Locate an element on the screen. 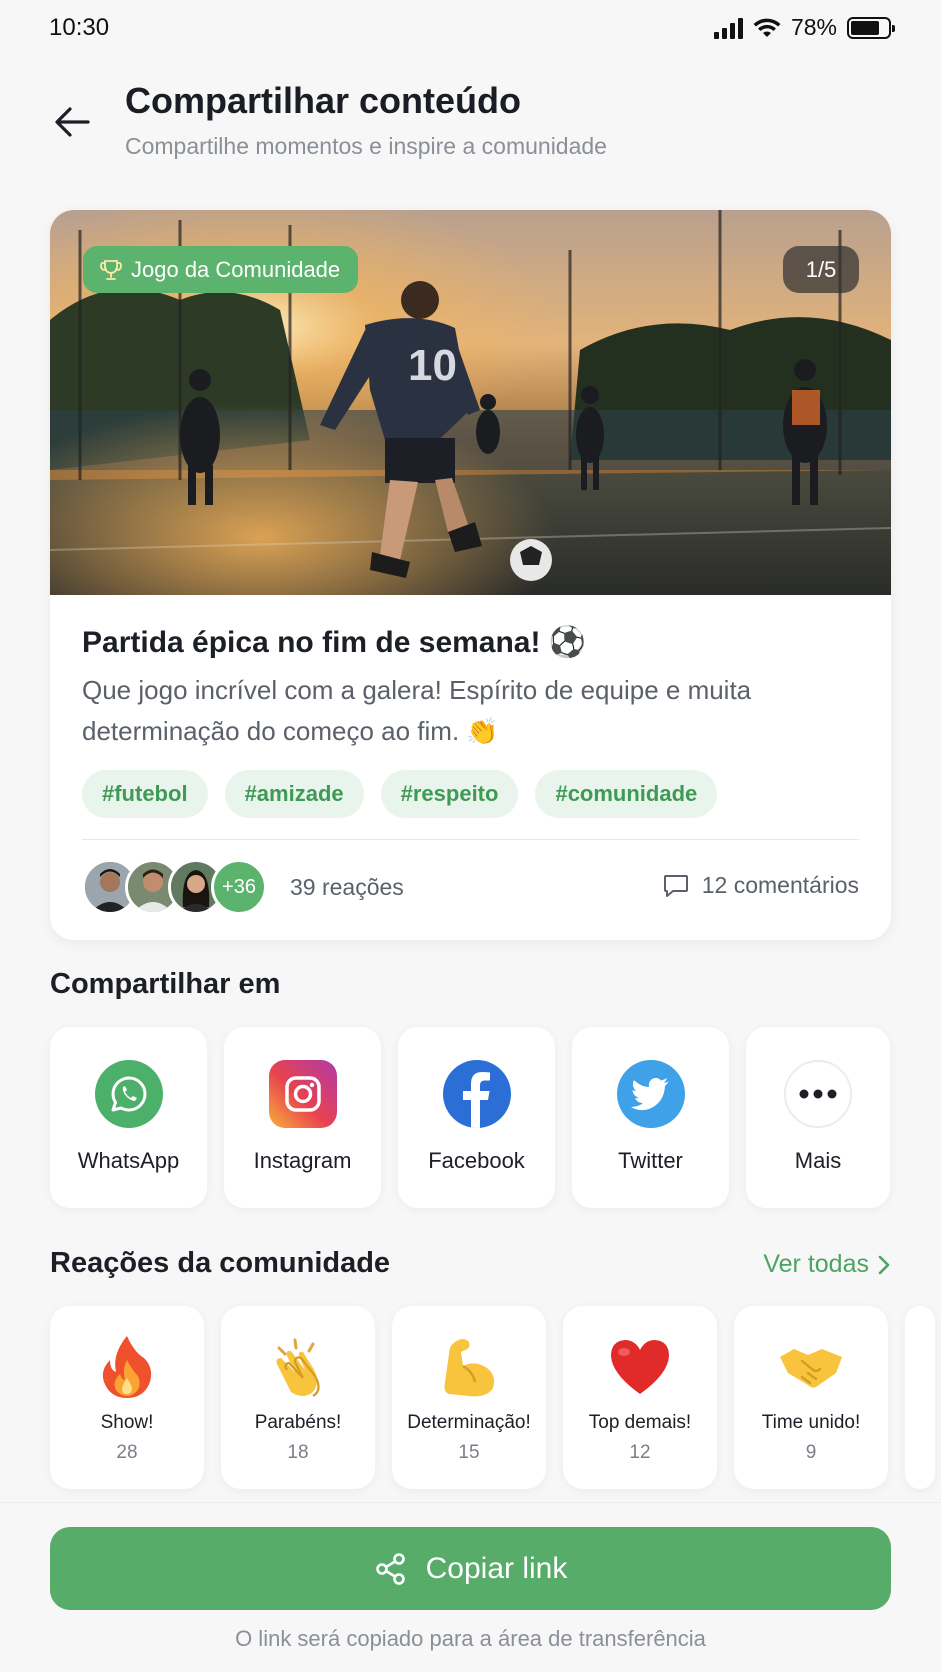 The height and width of the screenshot is (1672, 941). tag-chip: #amizade is located at coordinates (294, 794).